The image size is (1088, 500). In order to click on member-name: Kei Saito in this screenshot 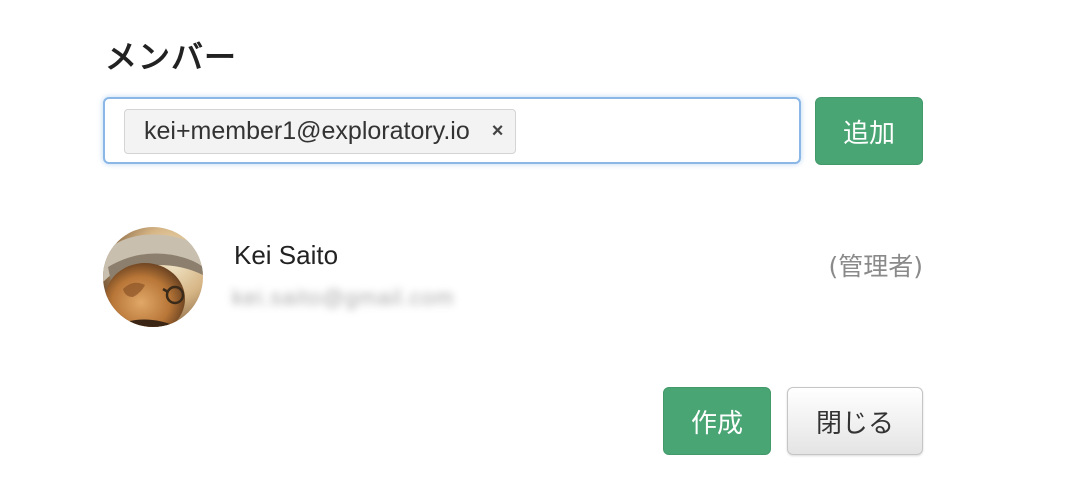, I will do `click(286, 255)`.